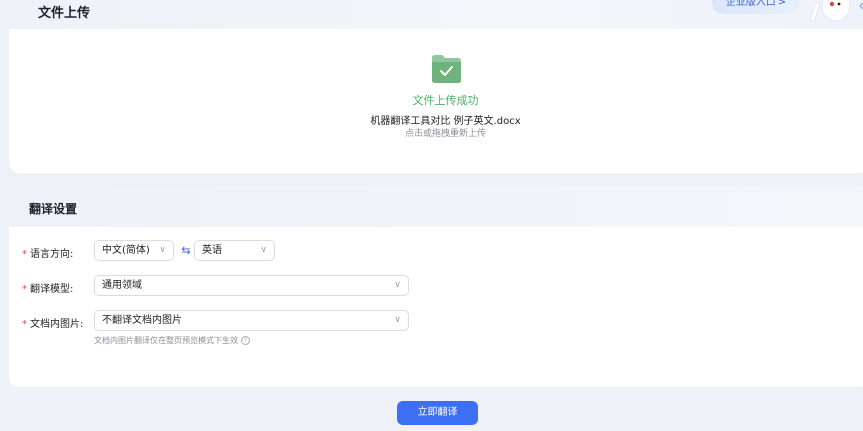  What do you see at coordinates (836, 11) in the screenshot?
I see `mascot-illustration` at bounding box center [836, 11].